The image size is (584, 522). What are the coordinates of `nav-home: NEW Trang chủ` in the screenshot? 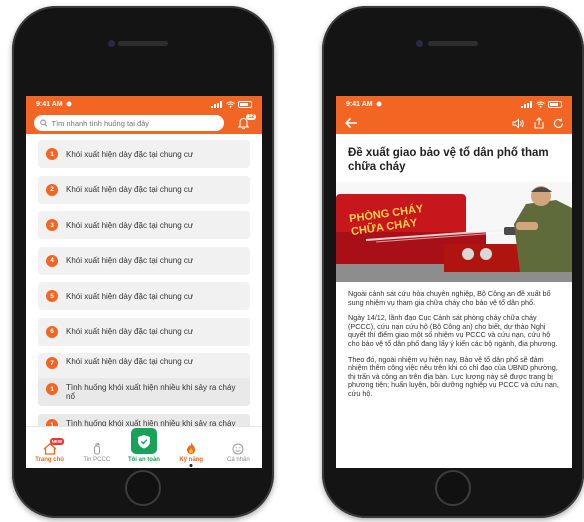 It's located at (50, 450).